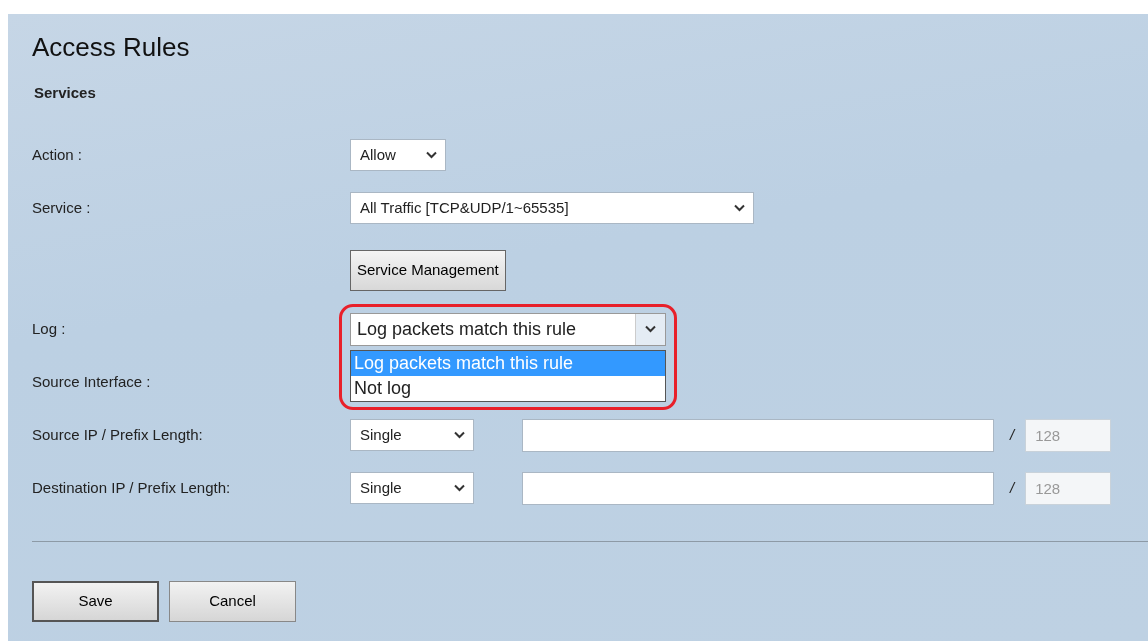 Image resolution: width=1148 pixels, height=641 pixels. I want to click on service-management-button: Service Management, so click(428, 271).